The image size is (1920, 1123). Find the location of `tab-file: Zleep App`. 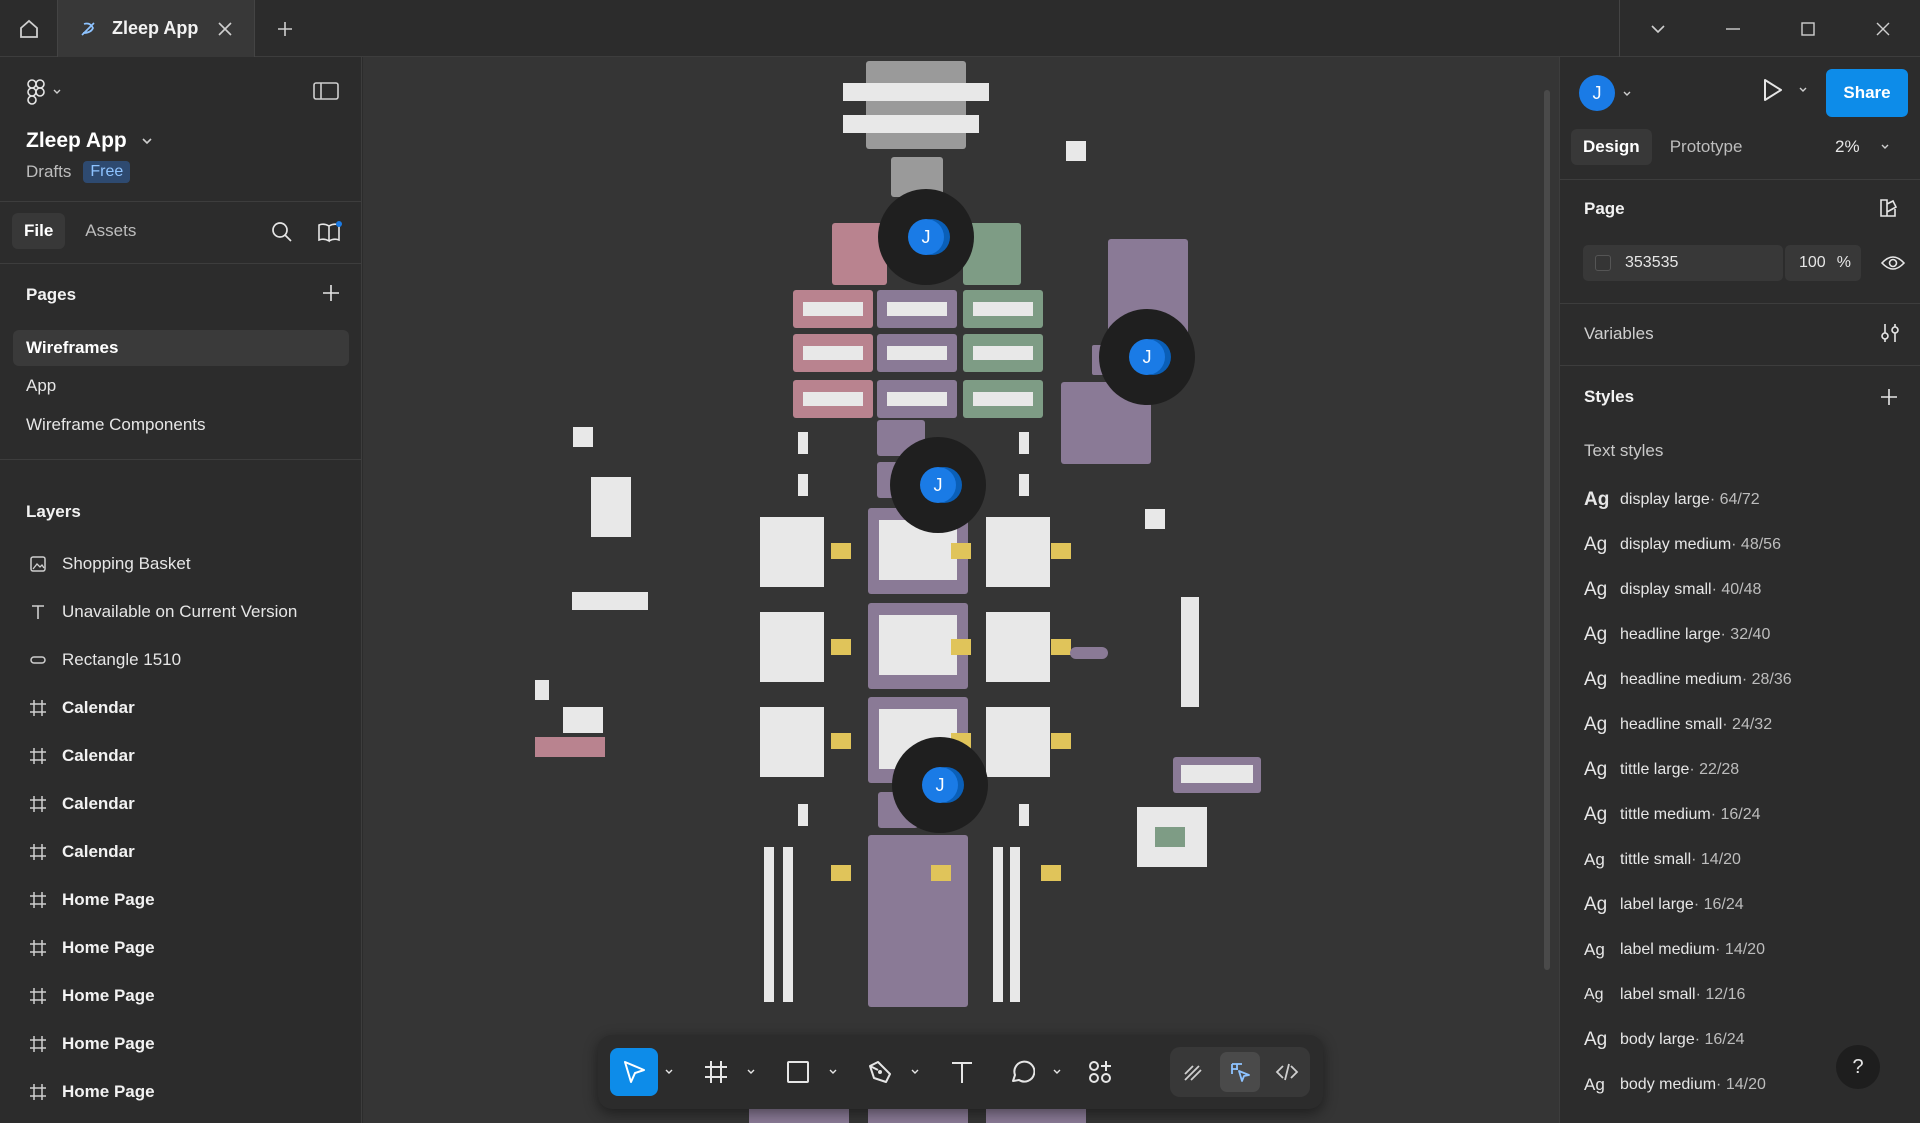

tab-file: Zleep App is located at coordinates (156, 28).